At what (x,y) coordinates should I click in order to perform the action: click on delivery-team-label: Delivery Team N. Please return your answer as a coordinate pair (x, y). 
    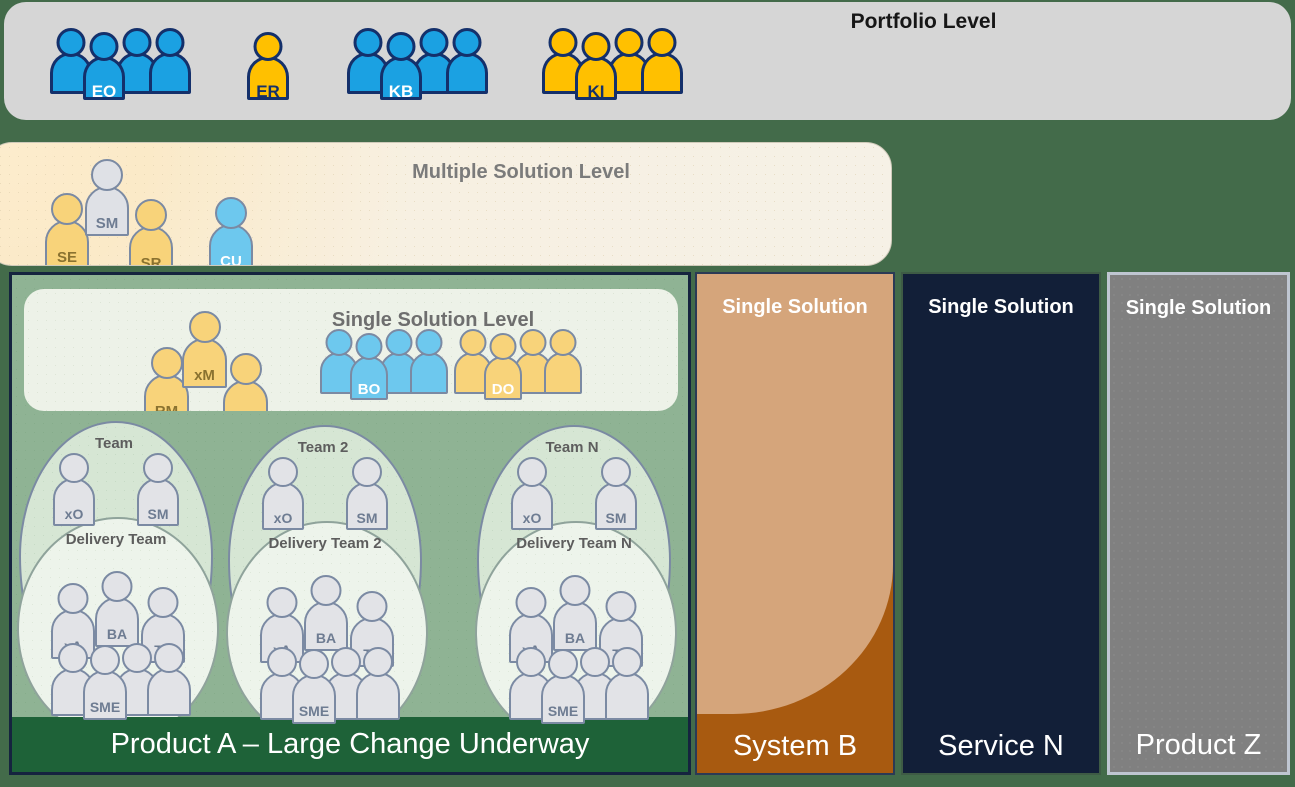
    Looking at the image, I should click on (574, 543).